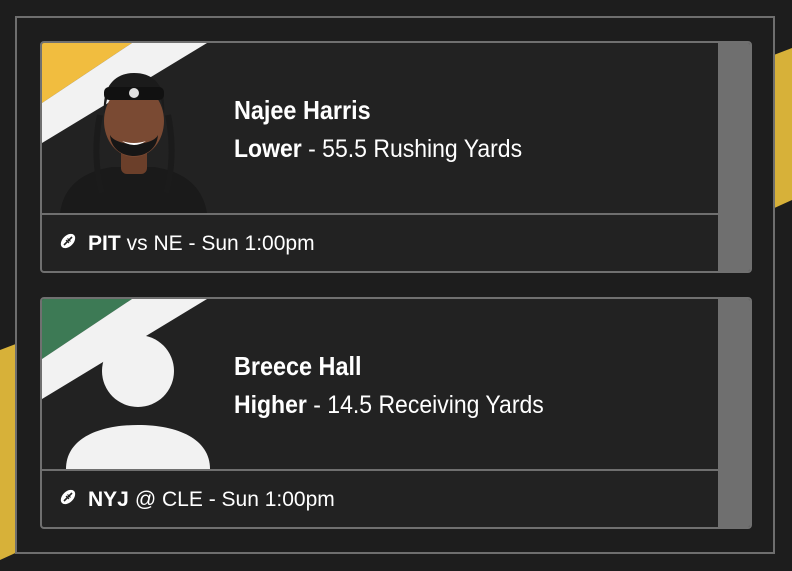 The image size is (792, 571). I want to click on pick-line: Lower - 55.5 Rushing Yards, so click(378, 149).